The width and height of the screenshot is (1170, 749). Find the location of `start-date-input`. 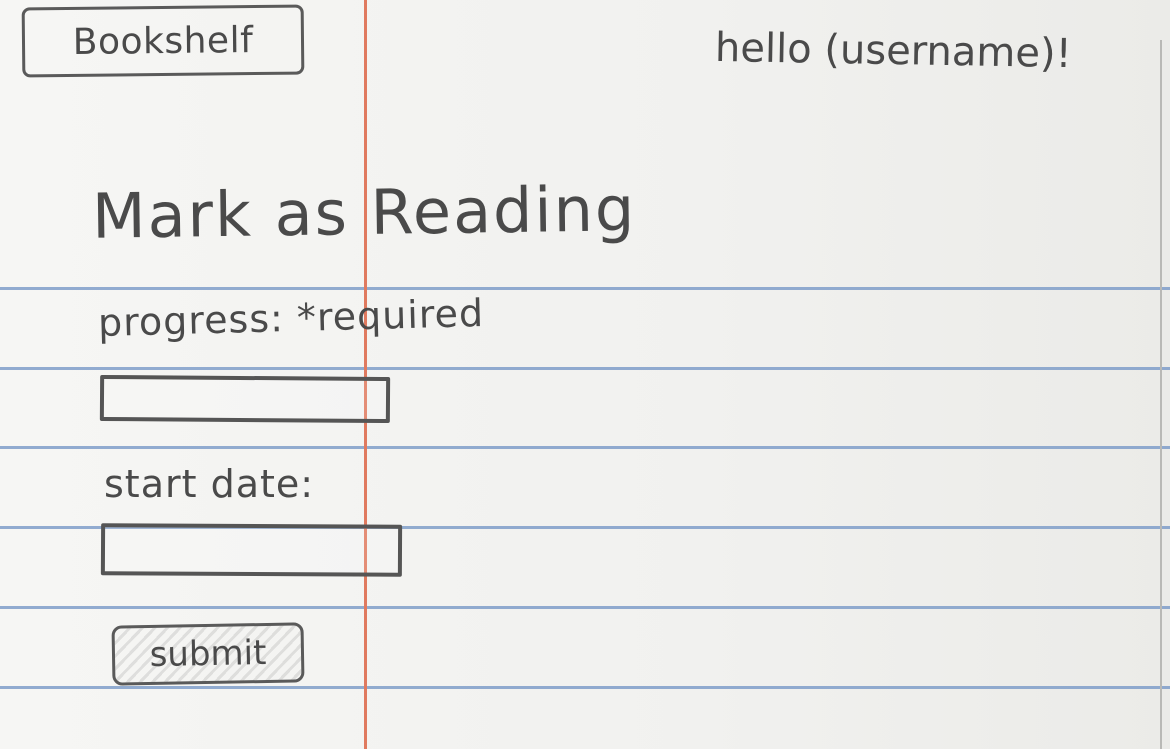

start-date-input is located at coordinates (251, 550).